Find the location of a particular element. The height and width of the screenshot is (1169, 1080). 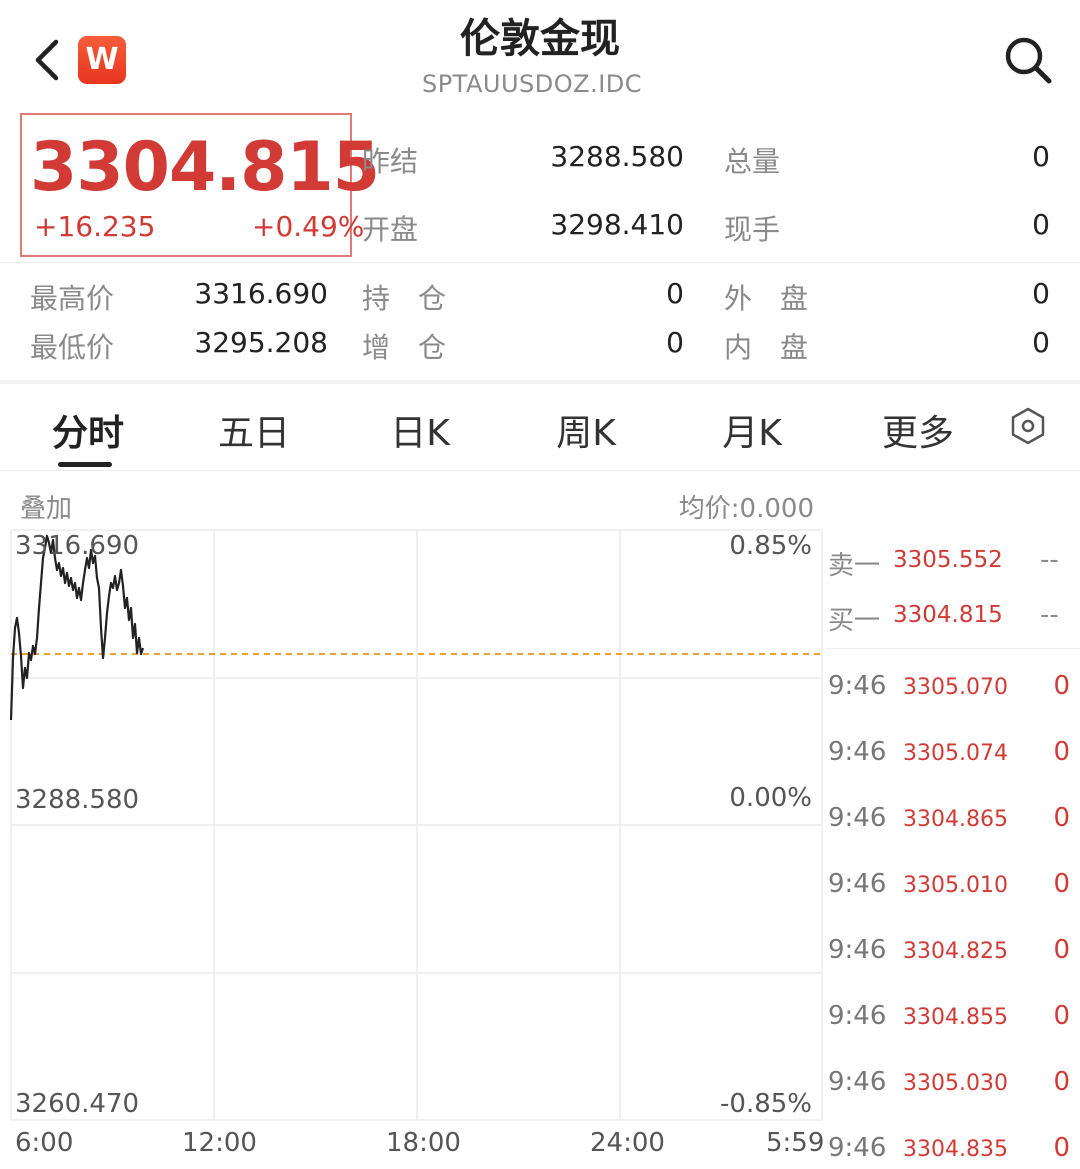

instrument-code: SPTAUUSDOZ.IDC is located at coordinates (532, 84).